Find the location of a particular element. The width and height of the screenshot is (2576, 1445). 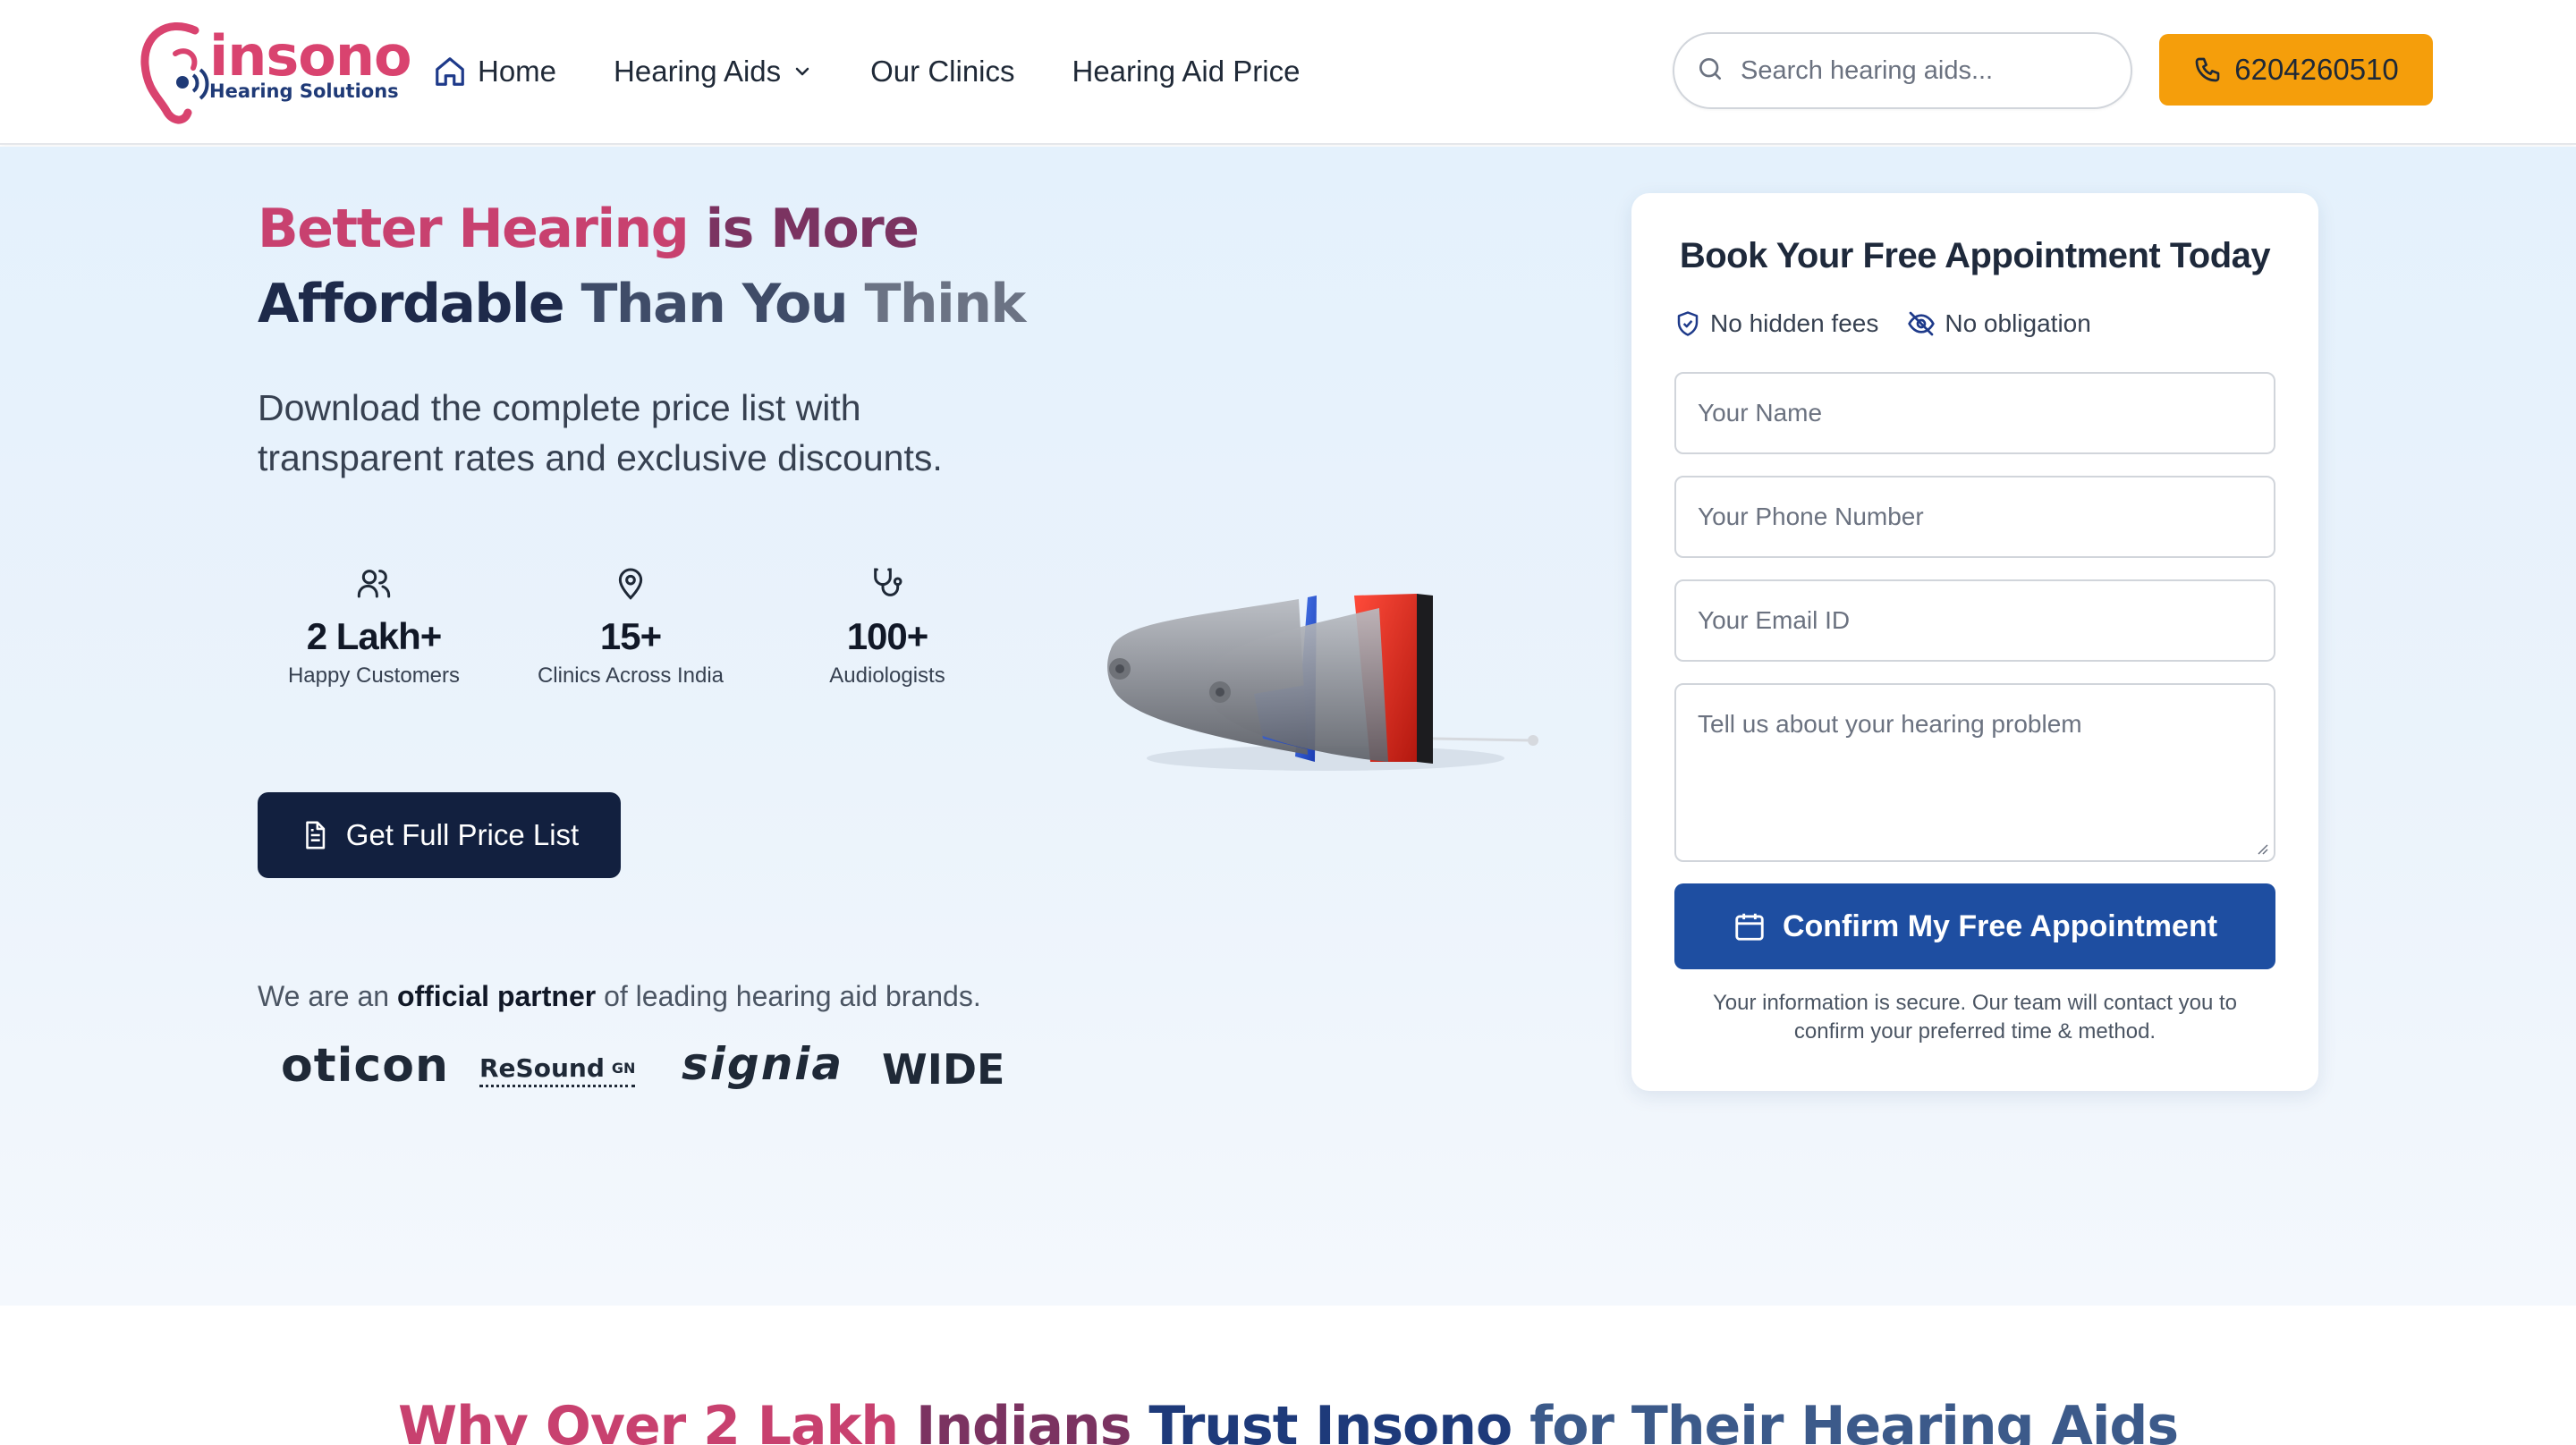

get-price-list-label: Get Full Price List is located at coordinates (462, 834).